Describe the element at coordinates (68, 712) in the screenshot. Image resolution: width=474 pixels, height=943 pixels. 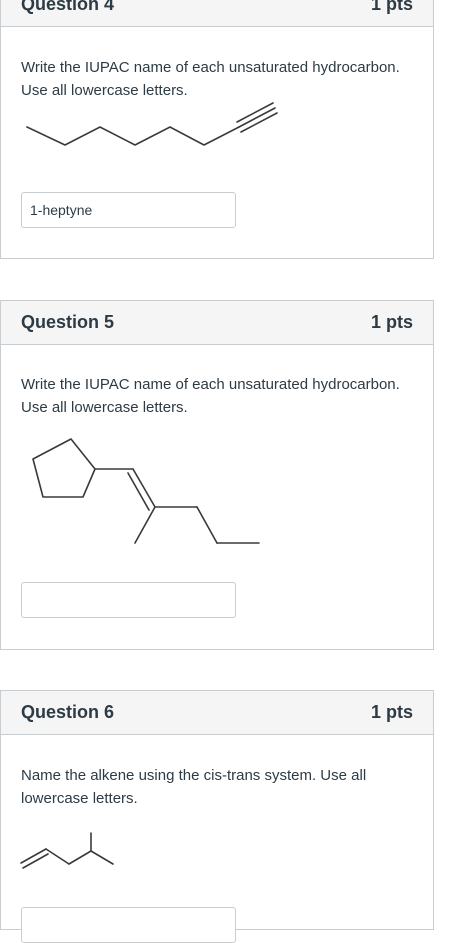
I see `question-title: Question 6` at that location.